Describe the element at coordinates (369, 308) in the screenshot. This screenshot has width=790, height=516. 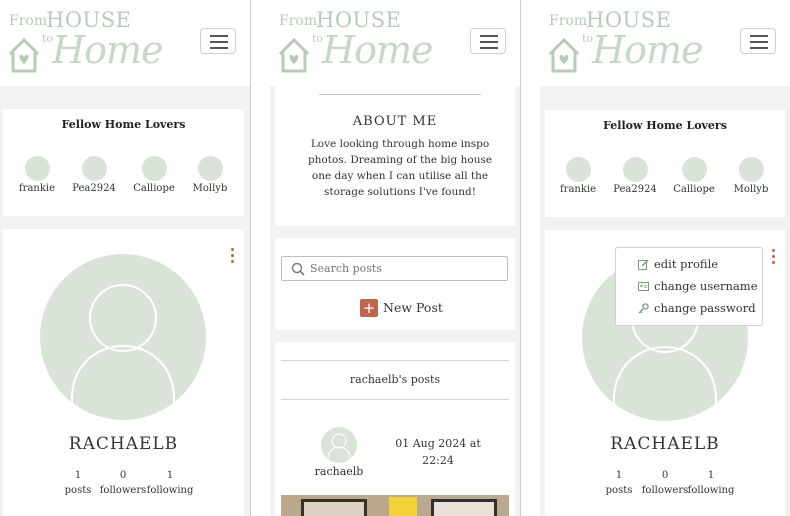
I see `plus-icon: +` at that location.